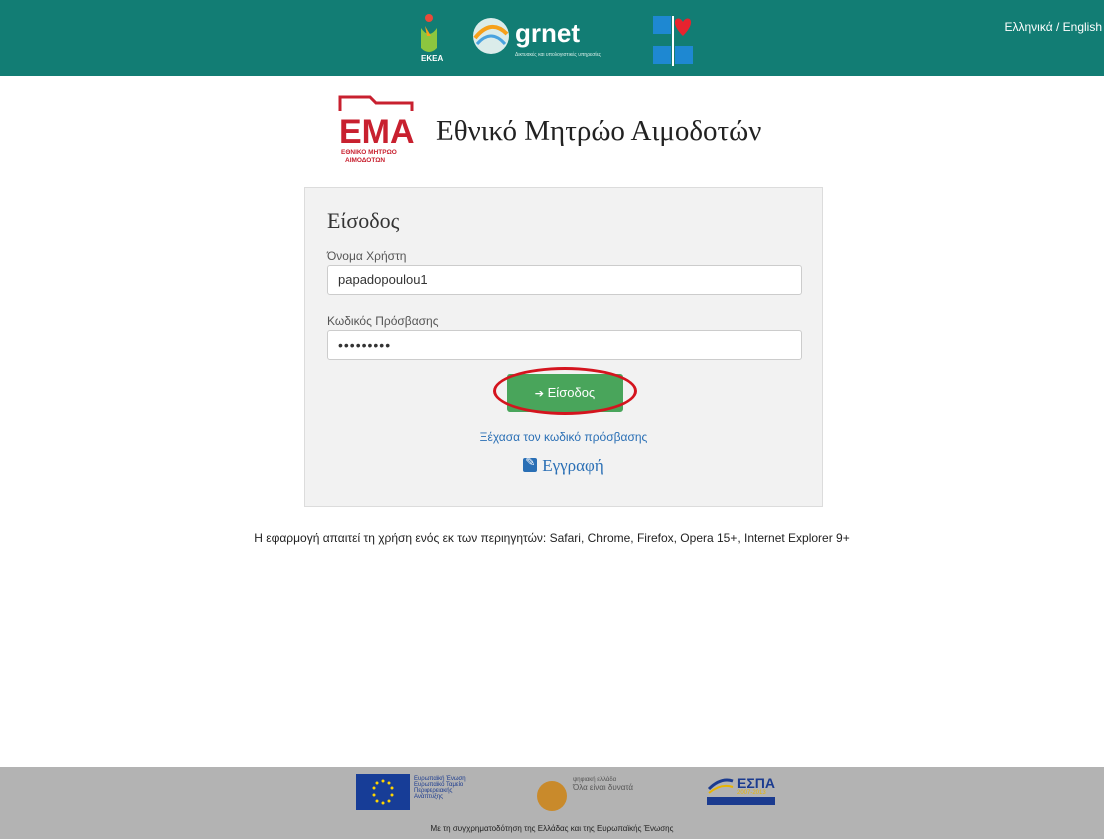  I want to click on espa-swoosh-icon, so click(720, 786).